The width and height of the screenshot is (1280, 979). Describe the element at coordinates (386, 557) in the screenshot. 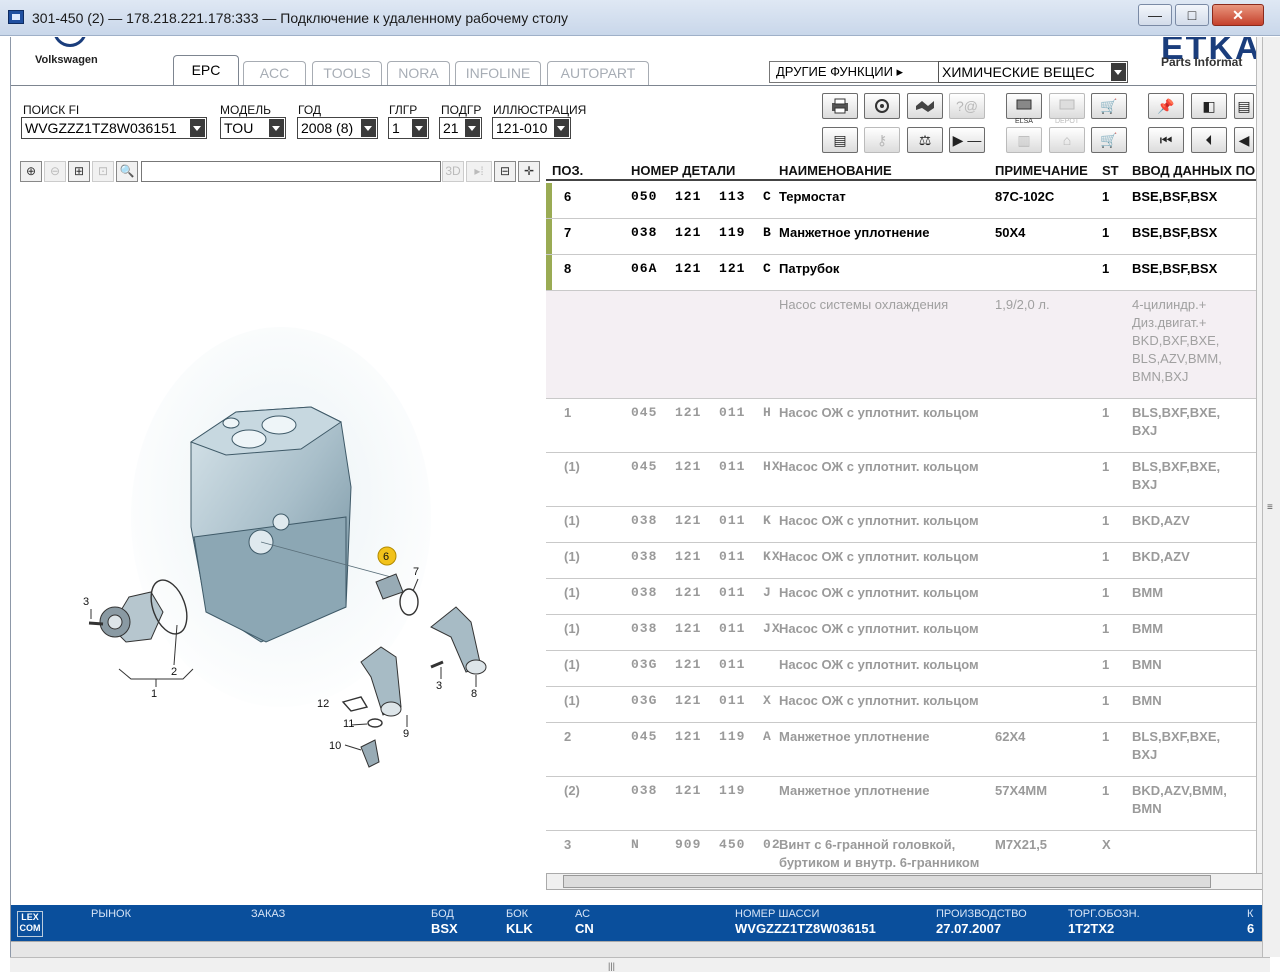

I see `callout-6: 6` at that location.